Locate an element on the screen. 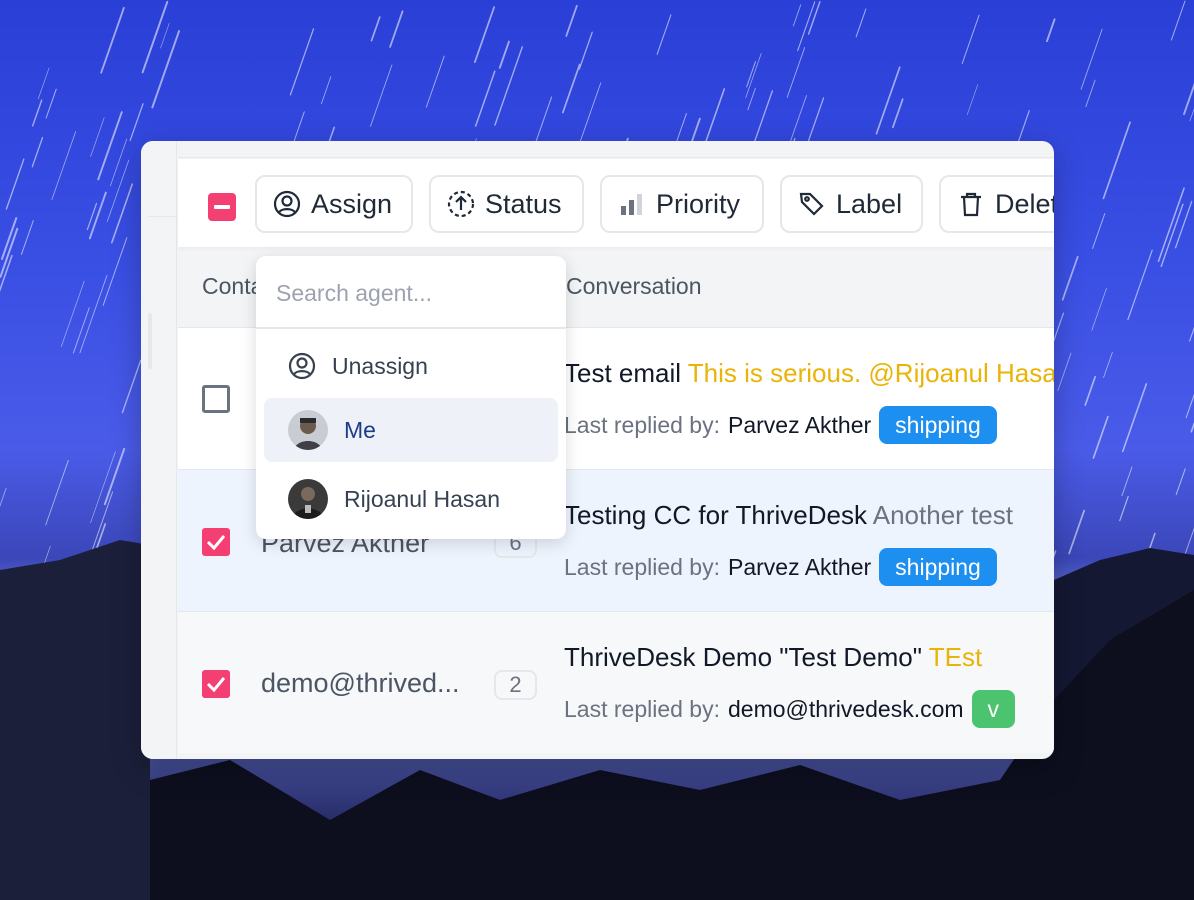 This screenshot has height=900, width=1194. subject-preview: This is serious. @Rijoanul Hasan is located at coordinates (870, 373).